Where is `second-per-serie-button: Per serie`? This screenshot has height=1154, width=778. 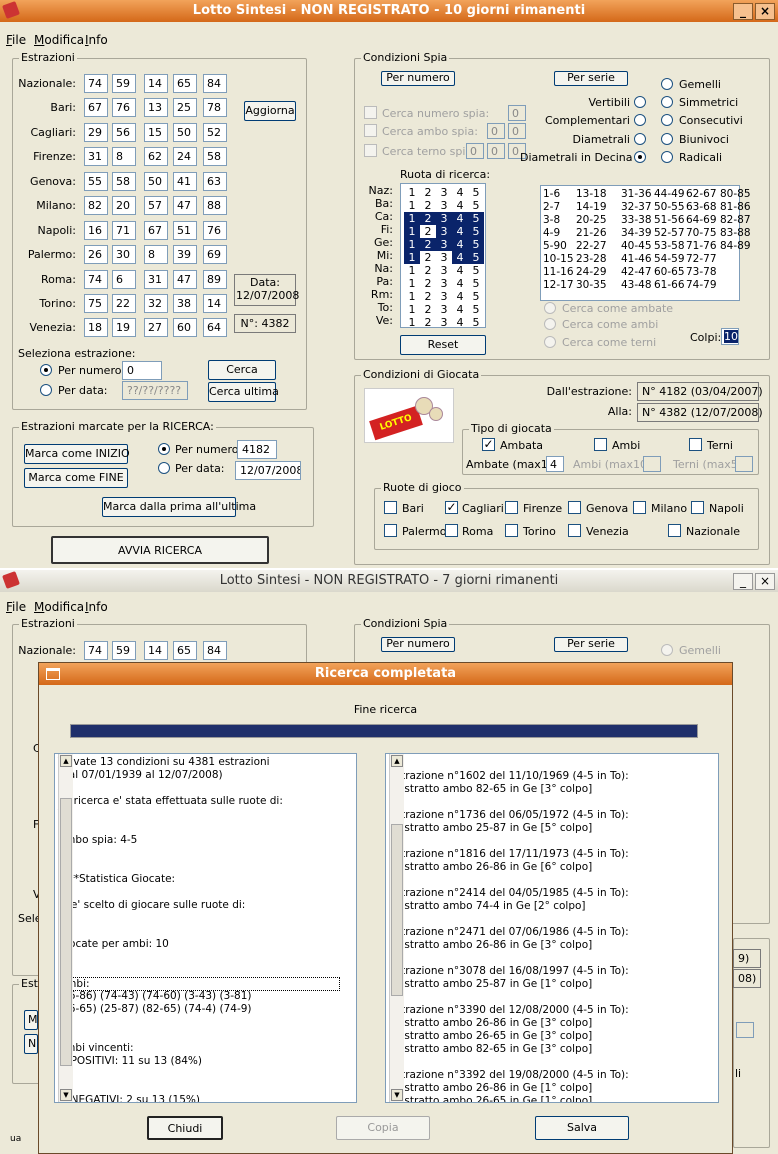 second-per-serie-button: Per serie is located at coordinates (591, 644).